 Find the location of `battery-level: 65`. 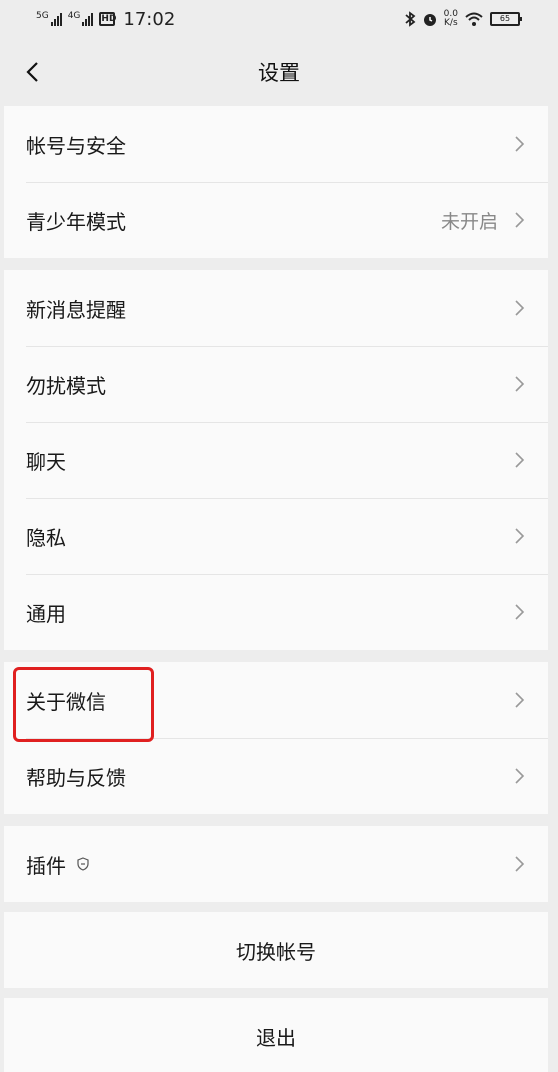

battery-level: 65 is located at coordinates (505, 18).